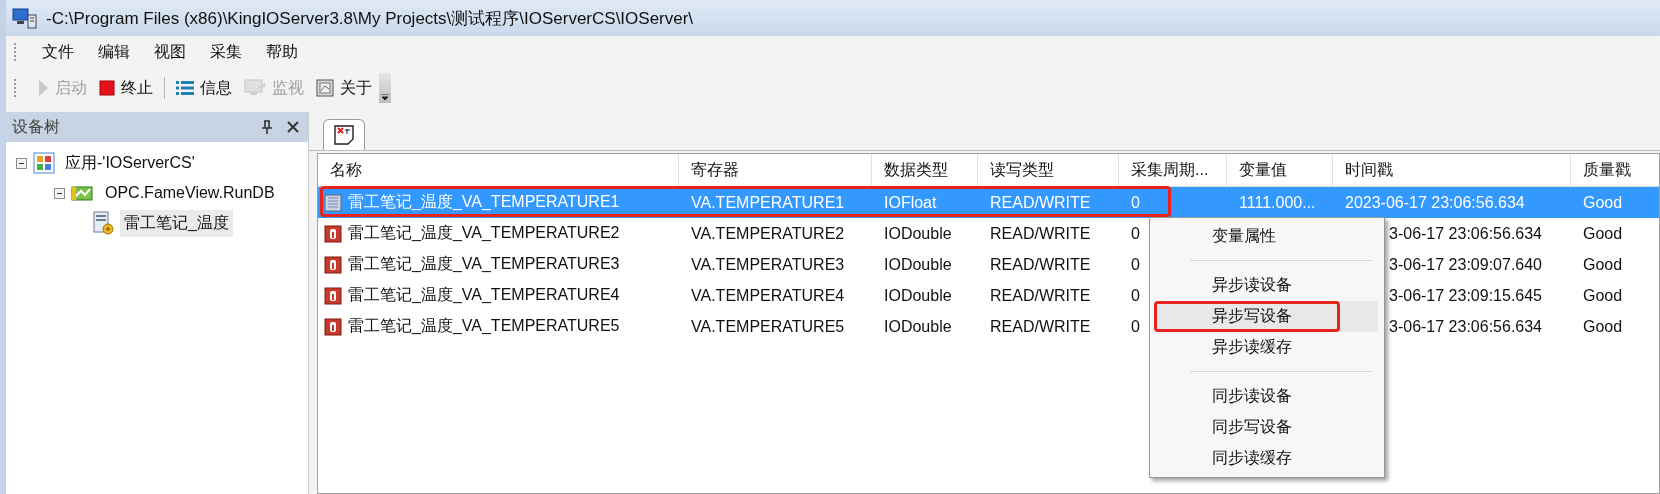  I want to click on menu-item: 异步写设备, so click(1267, 316).